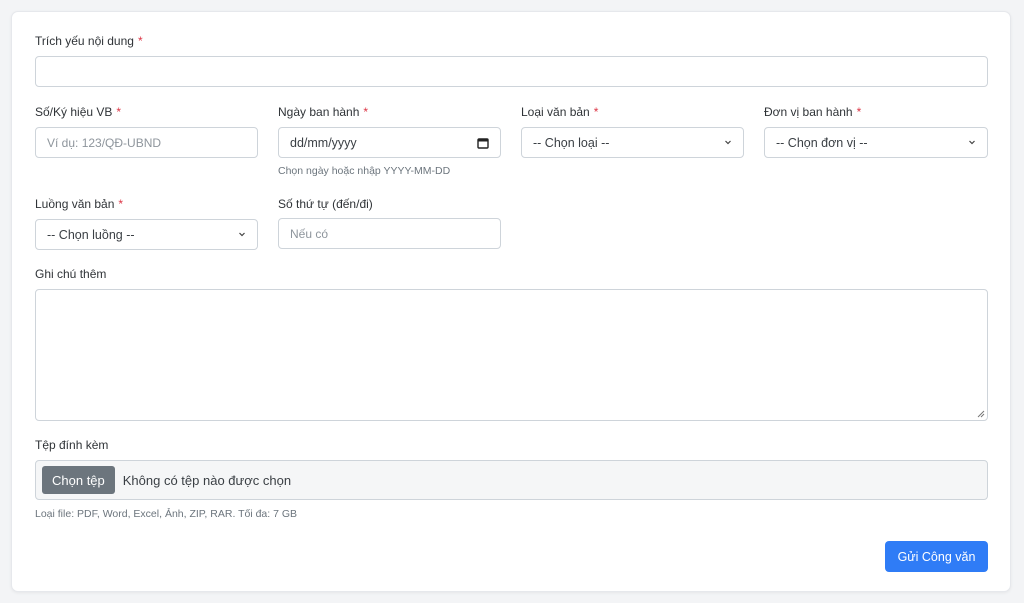 The height and width of the screenshot is (603, 1024). I want to click on doc-number-input: Ví dụ: 123/QĐ-UBND, so click(146, 142).